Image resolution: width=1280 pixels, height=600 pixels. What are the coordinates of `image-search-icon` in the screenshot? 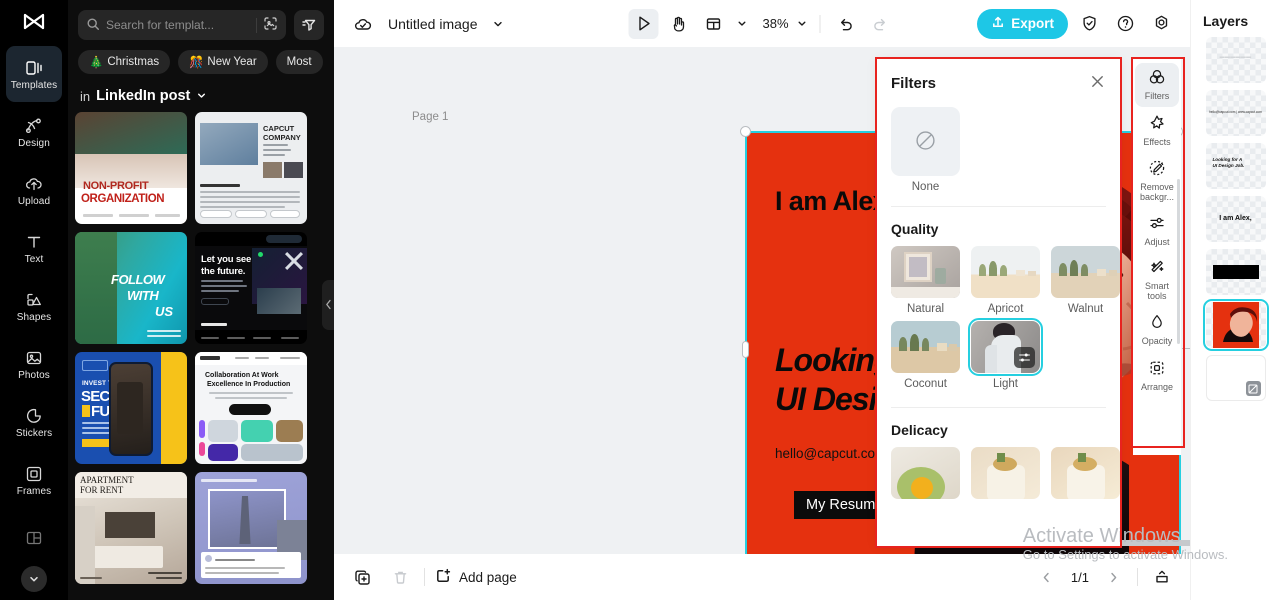 It's located at (270, 25).